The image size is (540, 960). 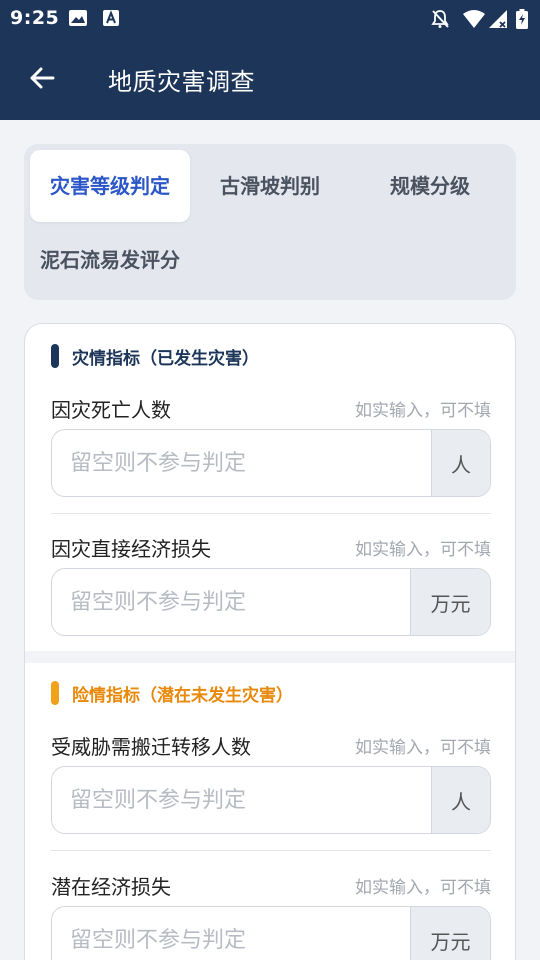 I want to click on field-label-potential-loss: 潜在经济损失, so click(x=111, y=887).